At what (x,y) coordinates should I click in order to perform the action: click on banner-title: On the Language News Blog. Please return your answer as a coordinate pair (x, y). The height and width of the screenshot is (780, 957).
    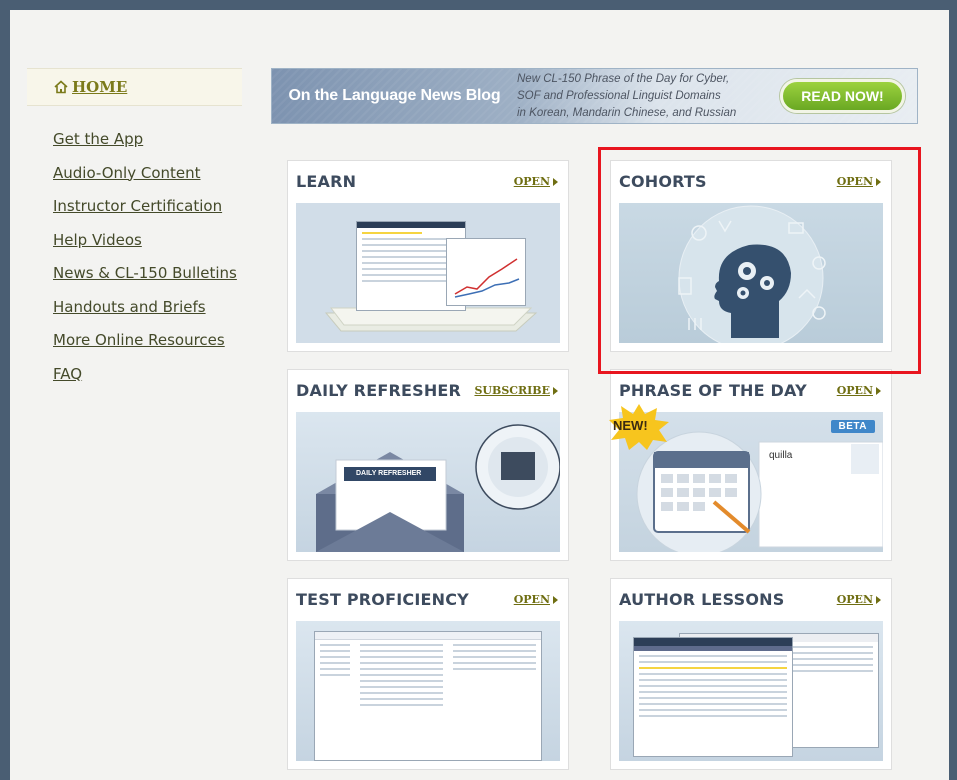
    Looking at the image, I should click on (394, 95).